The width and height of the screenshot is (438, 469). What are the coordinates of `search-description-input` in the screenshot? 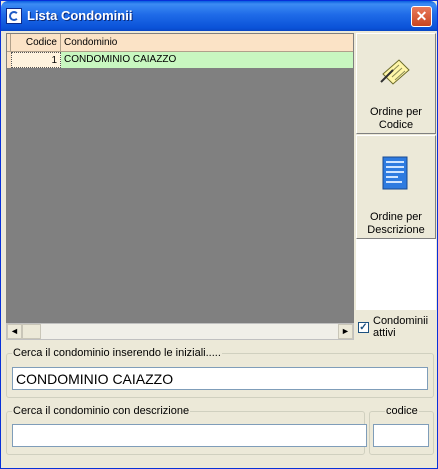 It's located at (189, 435).